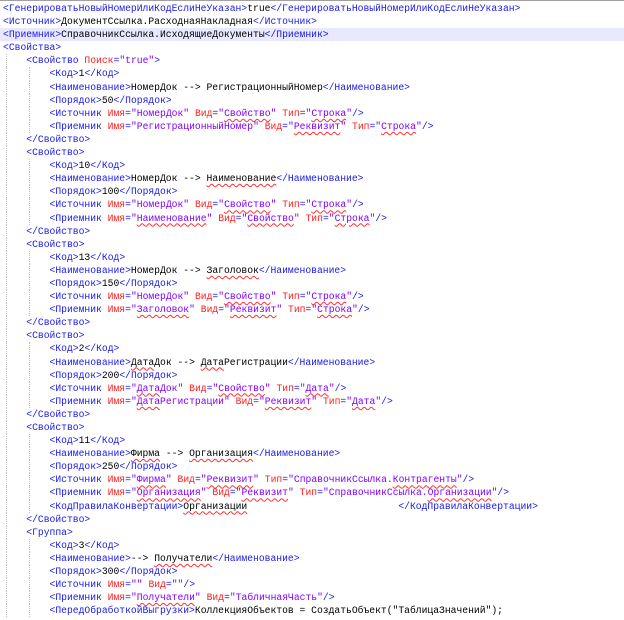 The image size is (624, 620). What do you see at coordinates (160, 113) in the screenshot?
I see `attribute-value: НомерДок` at bounding box center [160, 113].